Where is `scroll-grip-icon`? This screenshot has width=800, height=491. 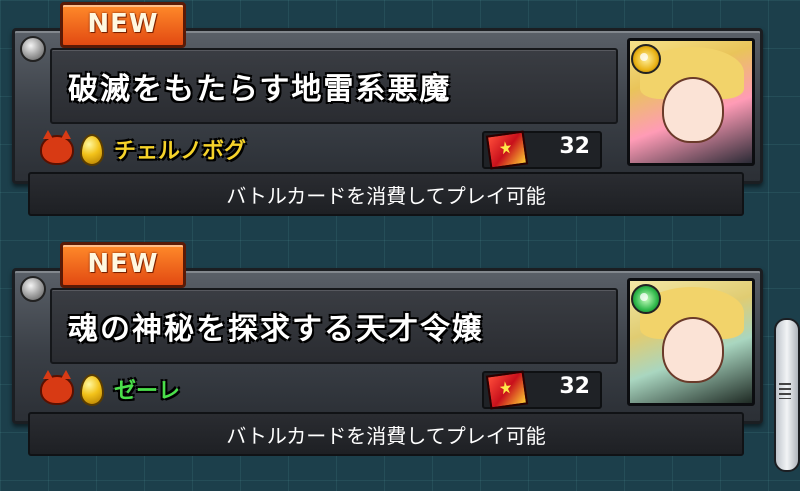 scroll-grip-icon is located at coordinates (785, 391).